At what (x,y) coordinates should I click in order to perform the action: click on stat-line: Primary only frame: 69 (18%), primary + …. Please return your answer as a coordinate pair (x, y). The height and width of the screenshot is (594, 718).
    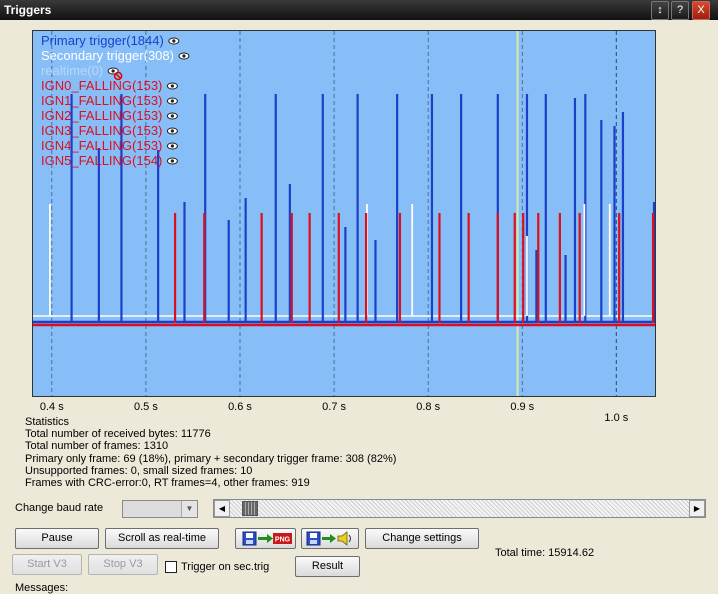
    Looking at the image, I should click on (211, 458).